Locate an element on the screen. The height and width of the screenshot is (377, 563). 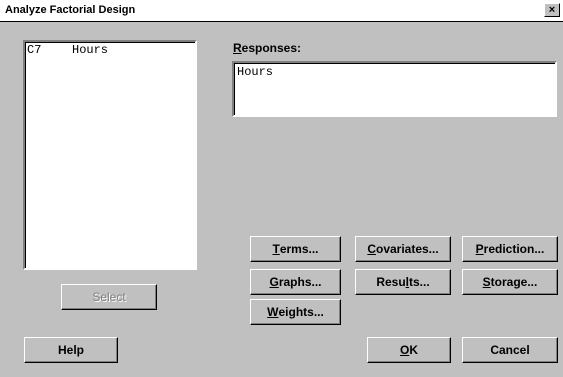
help-button: Help is located at coordinates (71, 350).